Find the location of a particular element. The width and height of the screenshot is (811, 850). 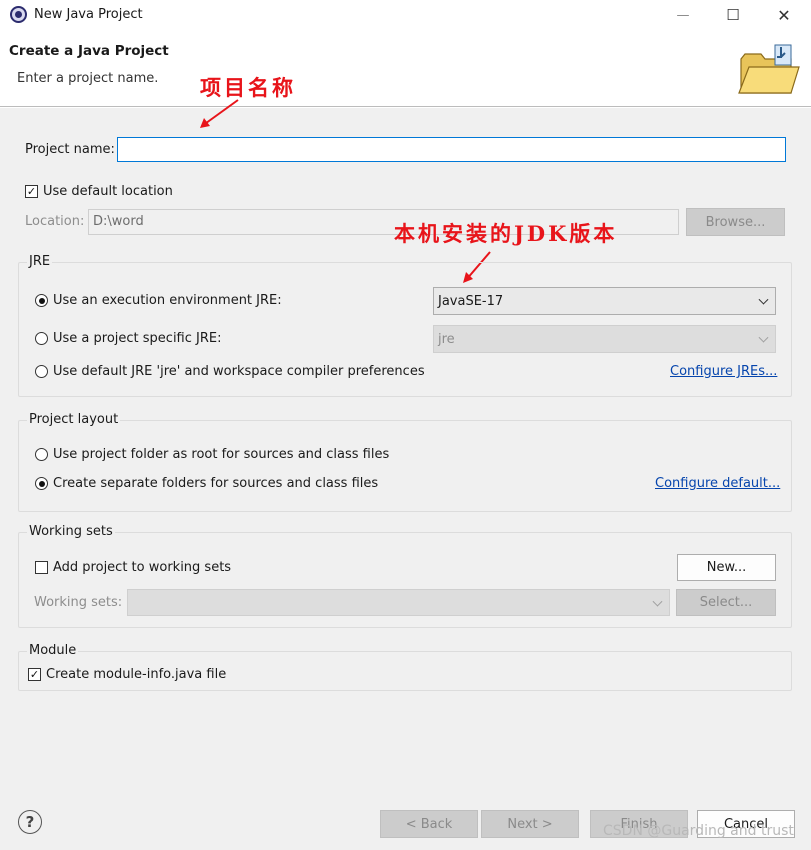

use-default-location-label: Use default location is located at coordinates (108, 191).